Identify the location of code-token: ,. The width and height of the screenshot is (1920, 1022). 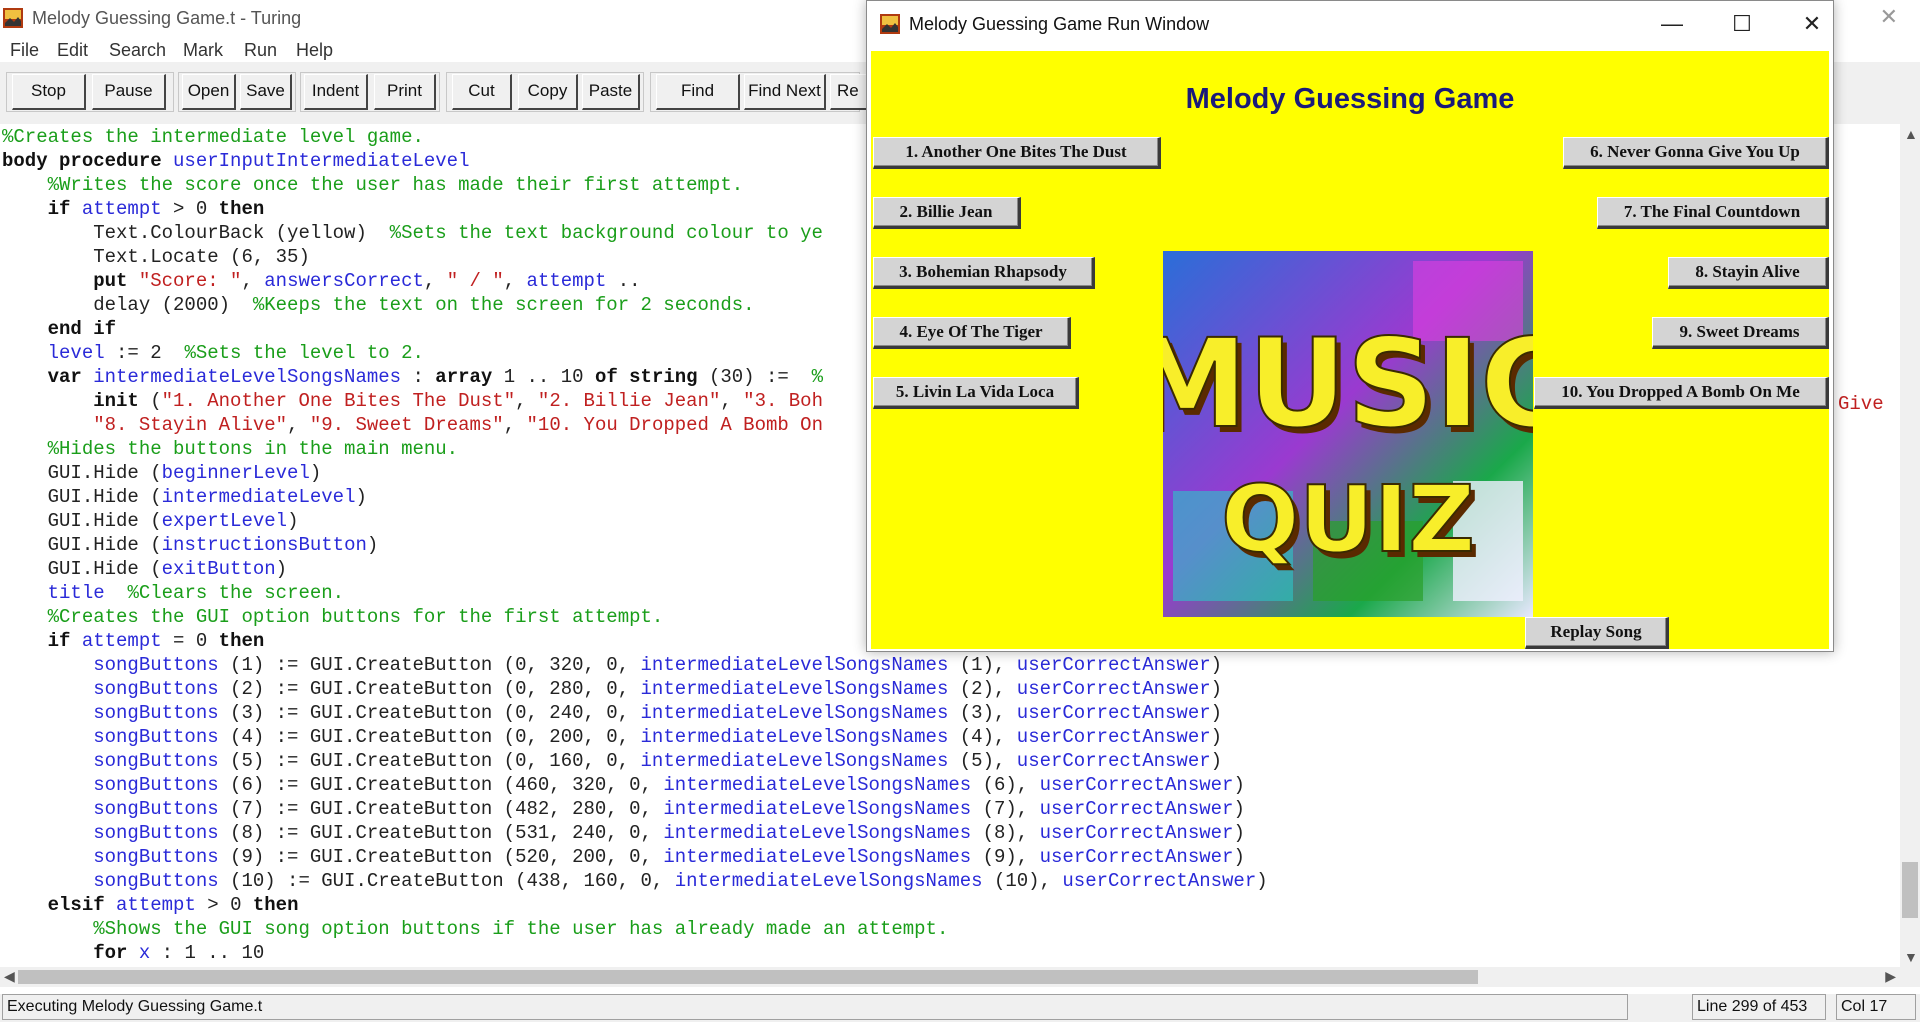
(515, 281).